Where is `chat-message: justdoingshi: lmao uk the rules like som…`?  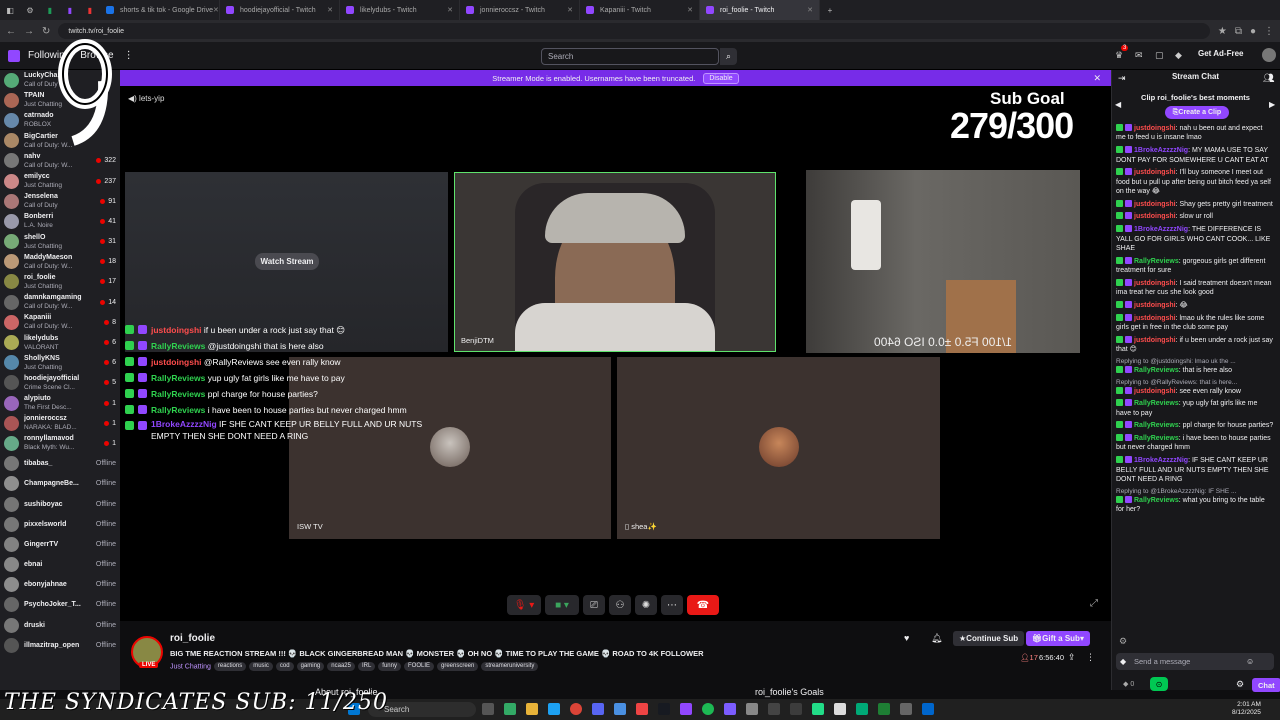 chat-message: justdoingshi: lmao uk the rules like som… is located at coordinates (1195, 323).